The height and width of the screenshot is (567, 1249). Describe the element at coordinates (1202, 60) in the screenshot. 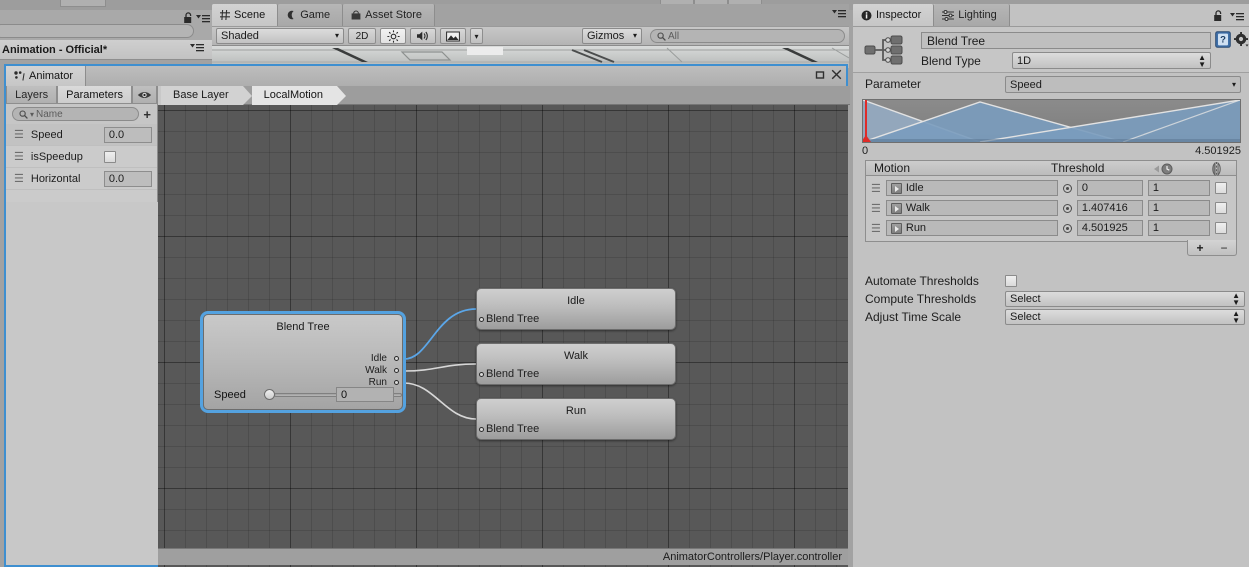

I see `updown-arrows-icon: ▲ ▼` at that location.